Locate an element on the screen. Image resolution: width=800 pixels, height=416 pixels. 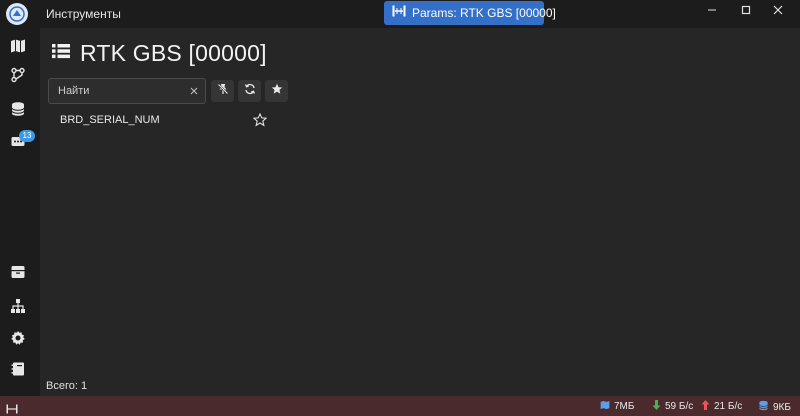
app-logo-icon is located at coordinates (17, 14).